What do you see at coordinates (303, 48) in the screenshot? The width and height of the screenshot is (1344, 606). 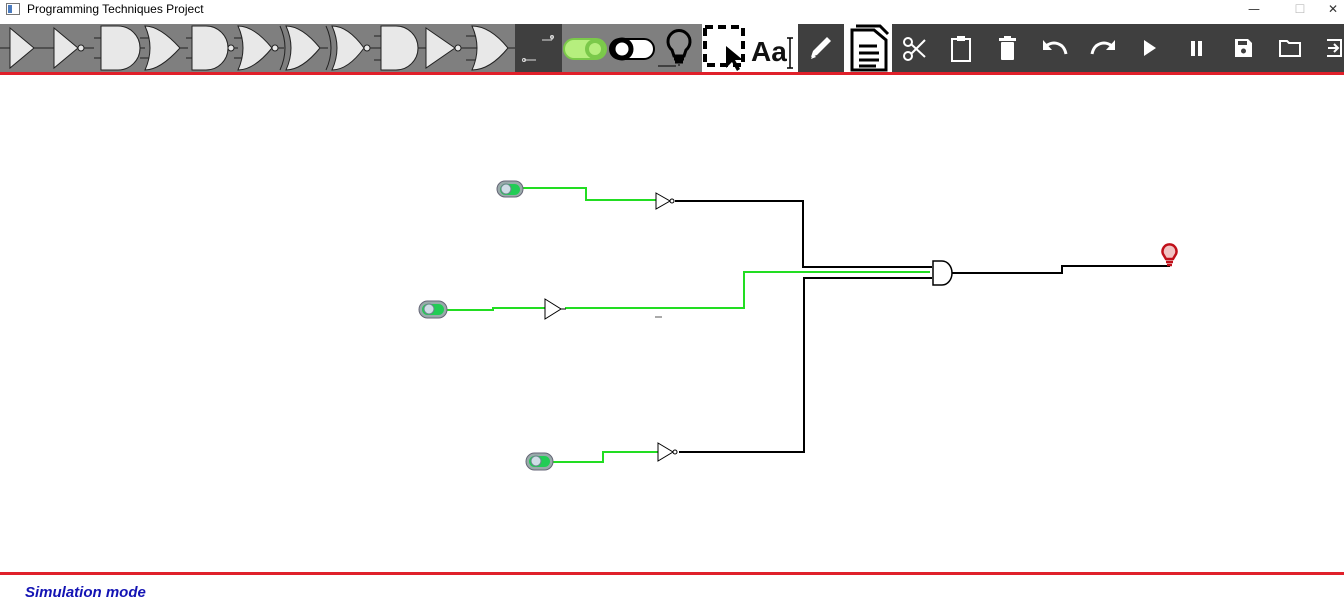 I see `xor-gate-tool` at bounding box center [303, 48].